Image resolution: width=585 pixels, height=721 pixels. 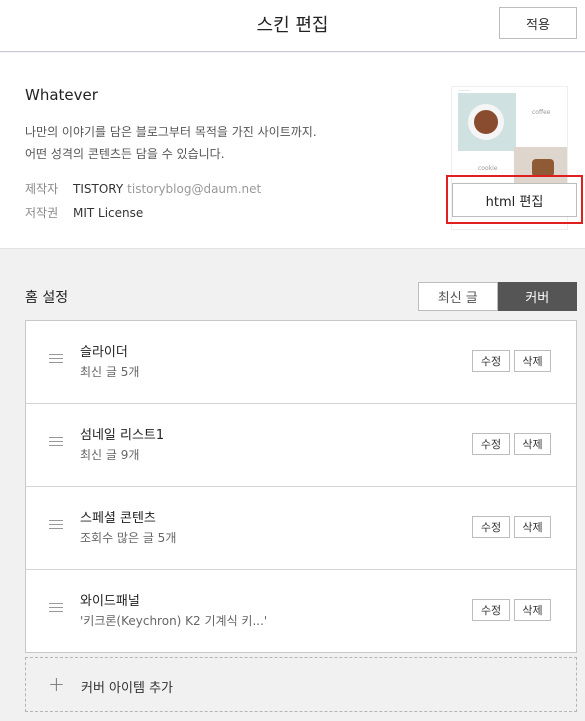 I want to click on item-title: 스페셜 콘텐츠, so click(x=118, y=518).